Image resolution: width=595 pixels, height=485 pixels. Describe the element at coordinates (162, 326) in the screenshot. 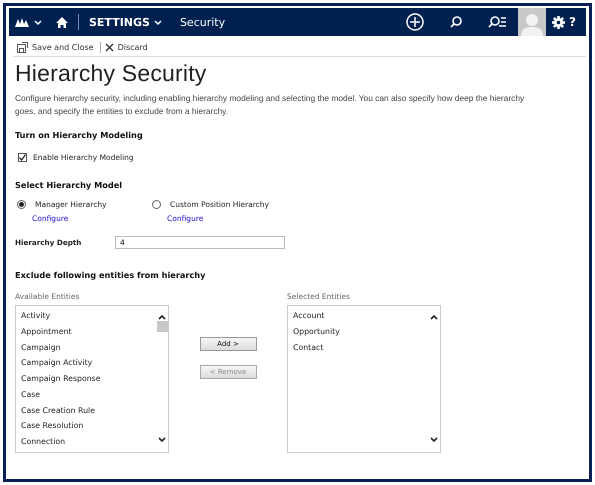

I see `scroll-thumb` at that location.